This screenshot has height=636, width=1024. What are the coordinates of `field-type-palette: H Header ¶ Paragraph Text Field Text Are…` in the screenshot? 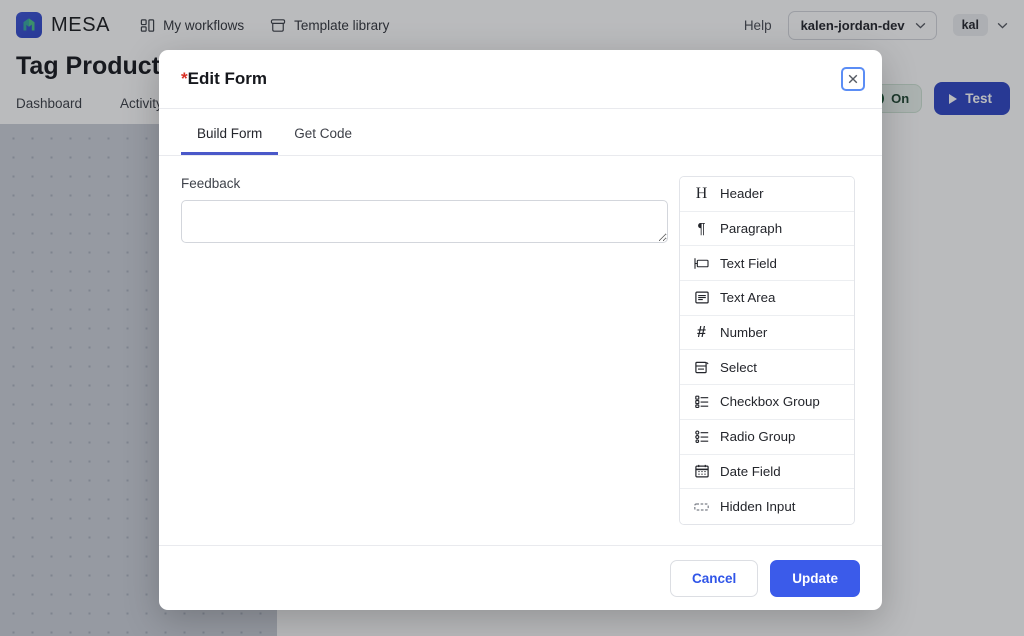 It's located at (767, 350).